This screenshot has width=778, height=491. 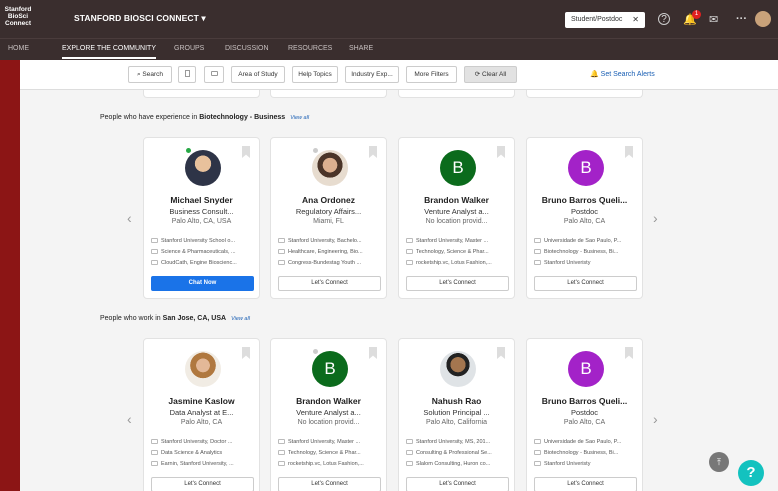 What do you see at coordinates (214, 74) in the screenshot?
I see `chat-filter-button` at bounding box center [214, 74].